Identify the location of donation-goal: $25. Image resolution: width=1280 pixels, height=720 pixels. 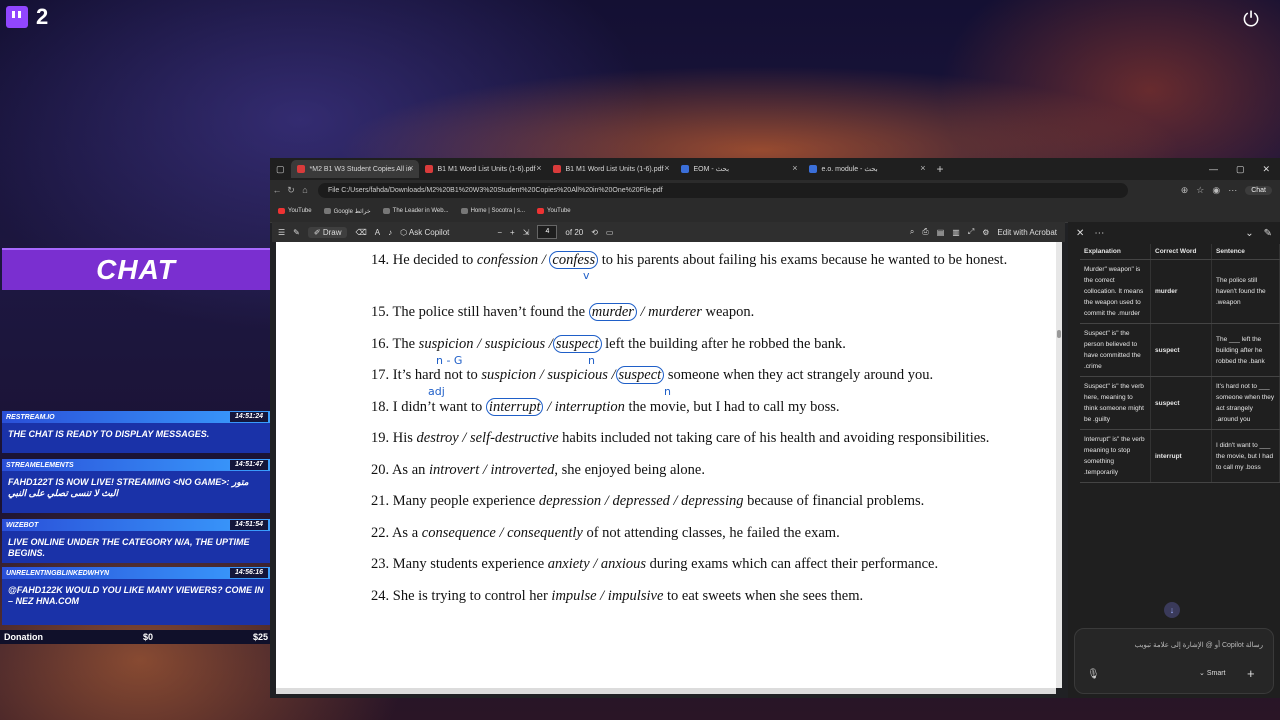
(260, 637).